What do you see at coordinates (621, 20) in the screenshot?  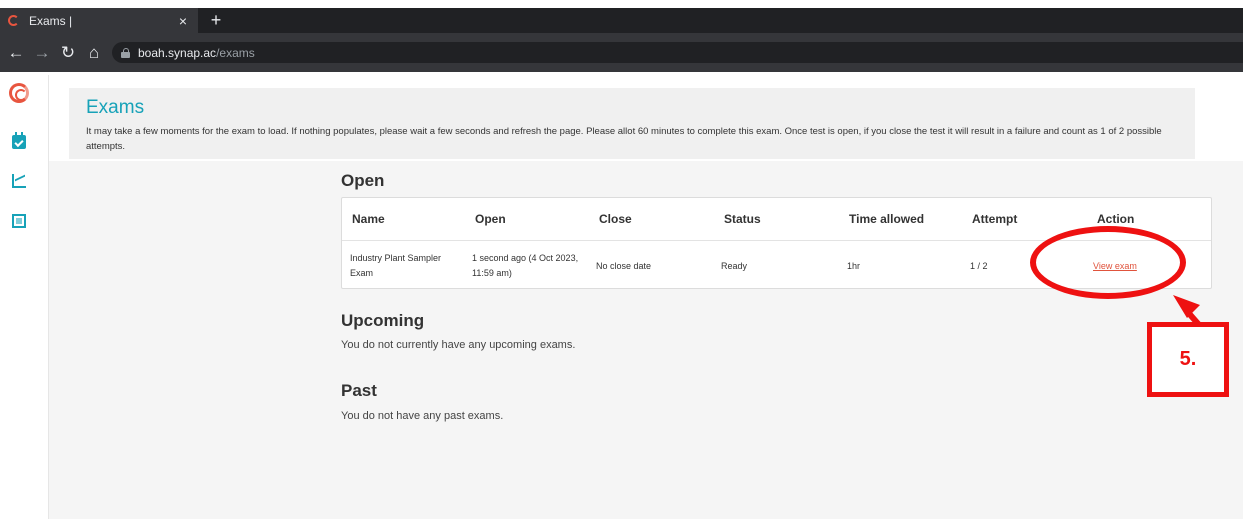 I see `browser-tabbar: Exams | × +` at bounding box center [621, 20].